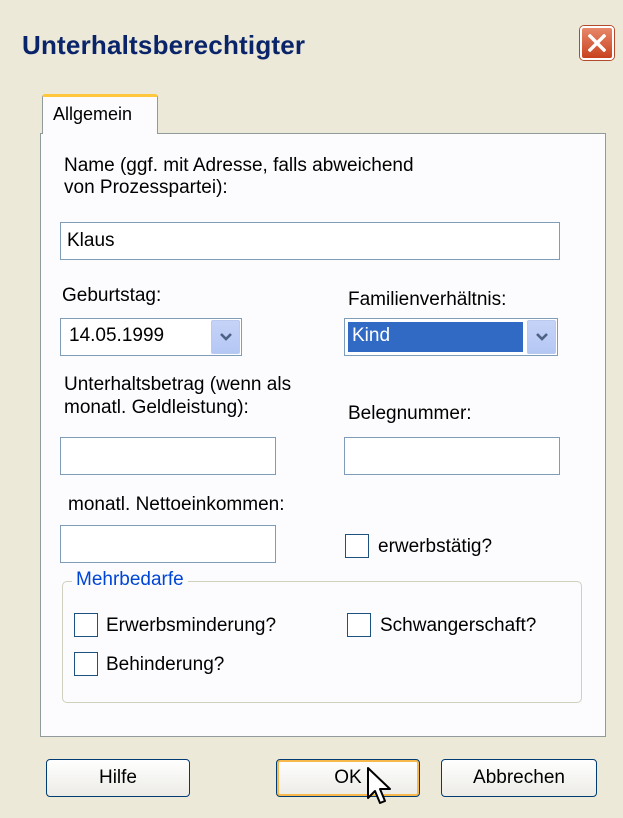  I want to click on employed-checkbox, so click(357, 546).